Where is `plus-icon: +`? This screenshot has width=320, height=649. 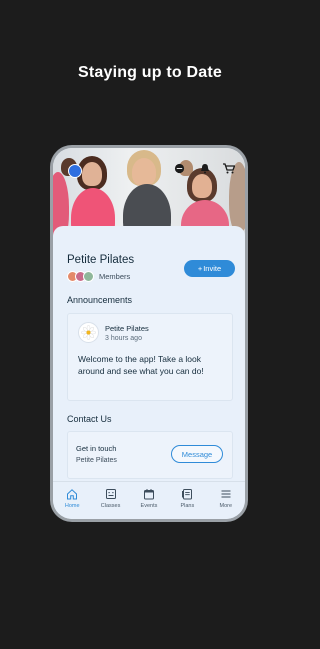
plus-icon: + is located at coordinates (200, 268).